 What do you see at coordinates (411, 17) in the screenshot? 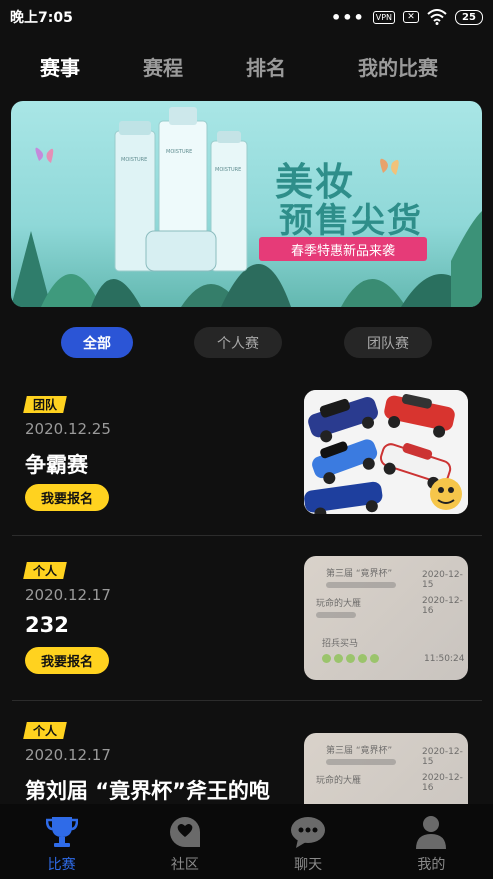
I see `no-sim-icon: ✕` at bounding box center [411, 17].